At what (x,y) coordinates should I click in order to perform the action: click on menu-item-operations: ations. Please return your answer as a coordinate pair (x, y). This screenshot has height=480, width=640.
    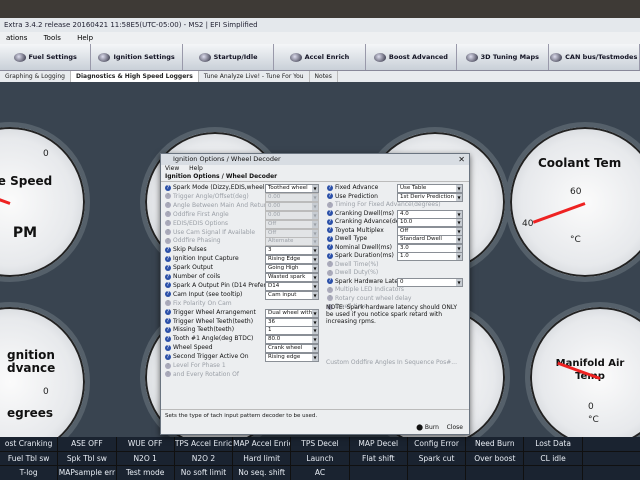
    Looking at the image, I should click on (16, 38).